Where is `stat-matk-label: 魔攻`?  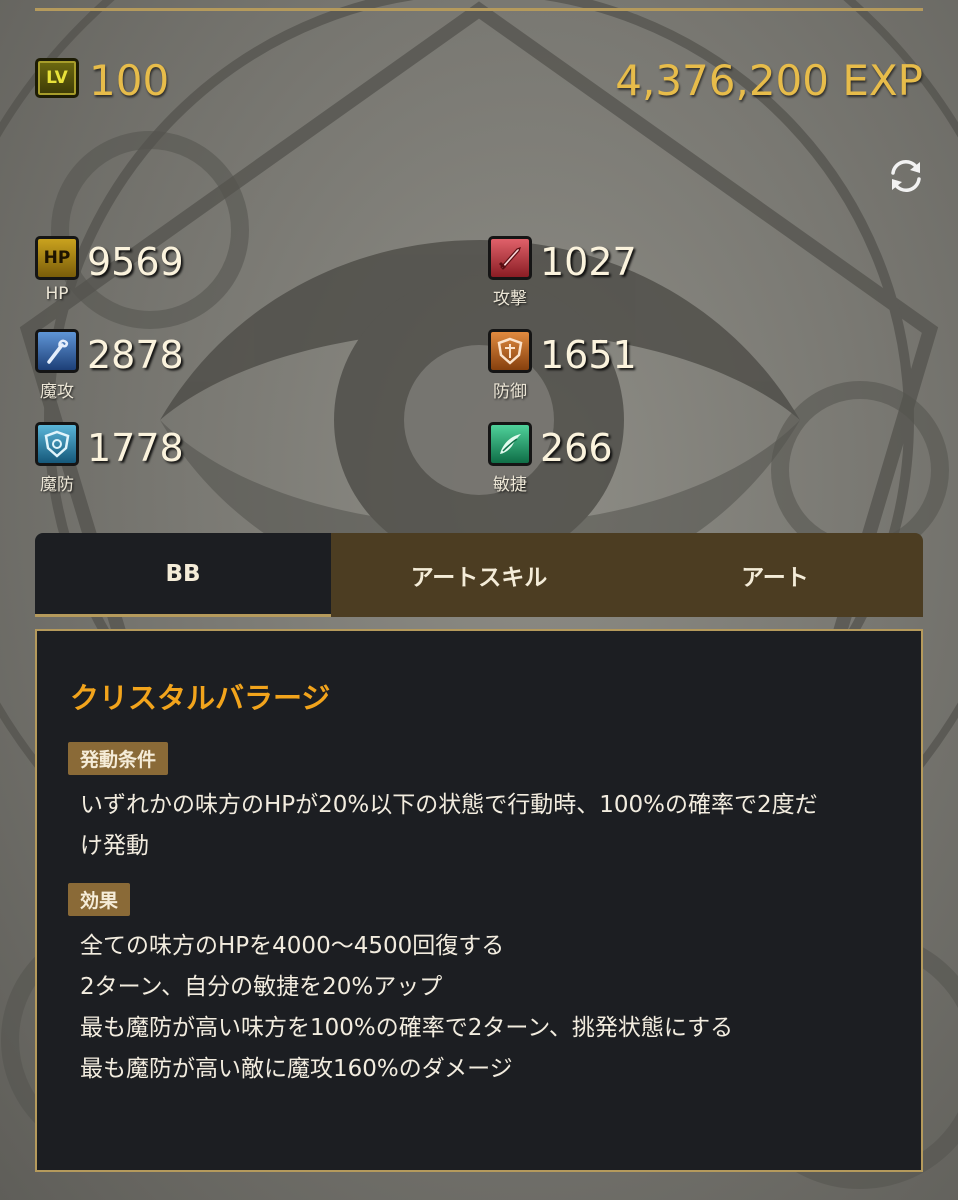 stat-matk-label: 魔攻 is located at coordinates (57, 392).